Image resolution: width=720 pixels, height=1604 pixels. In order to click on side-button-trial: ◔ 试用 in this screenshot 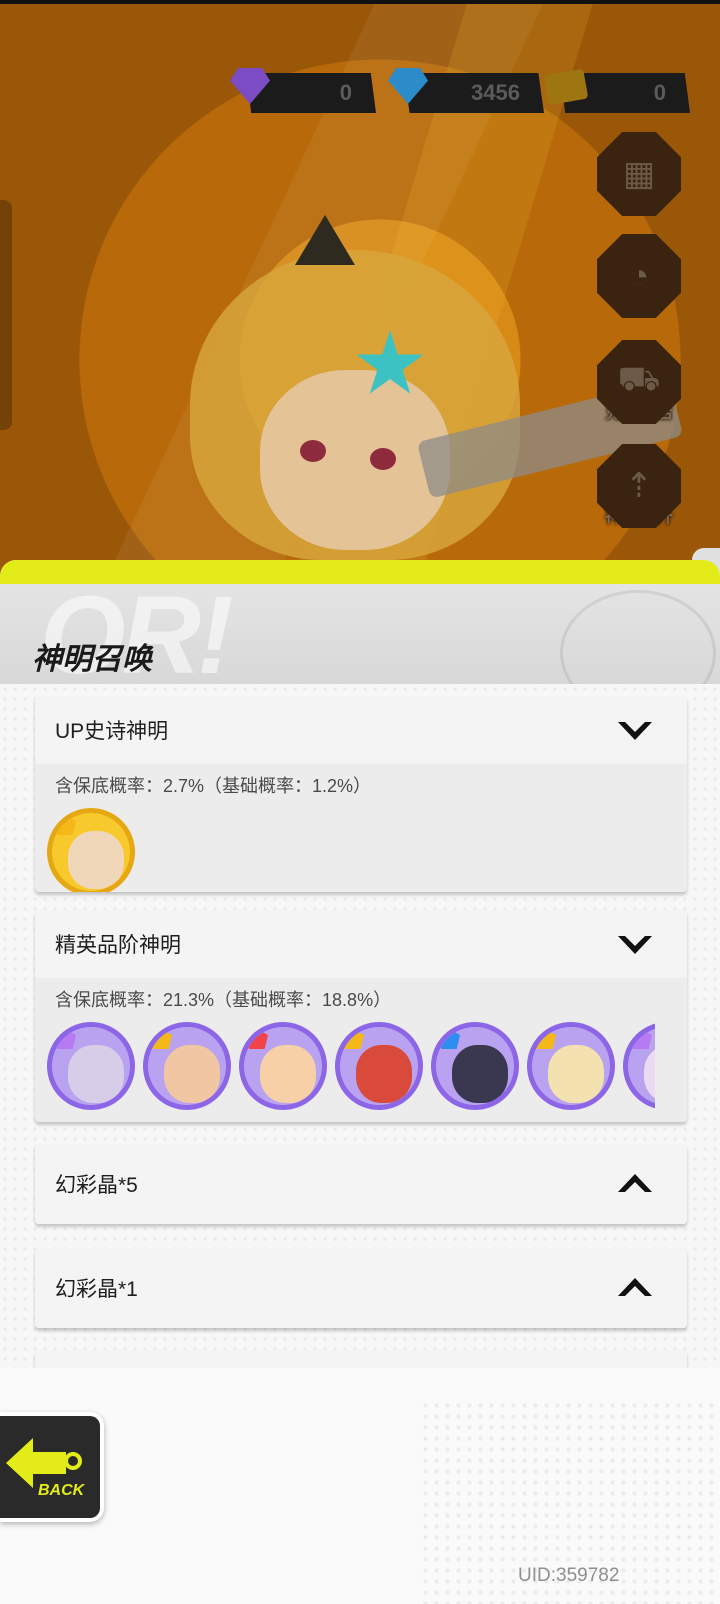, I will do `click(639, 279)`.